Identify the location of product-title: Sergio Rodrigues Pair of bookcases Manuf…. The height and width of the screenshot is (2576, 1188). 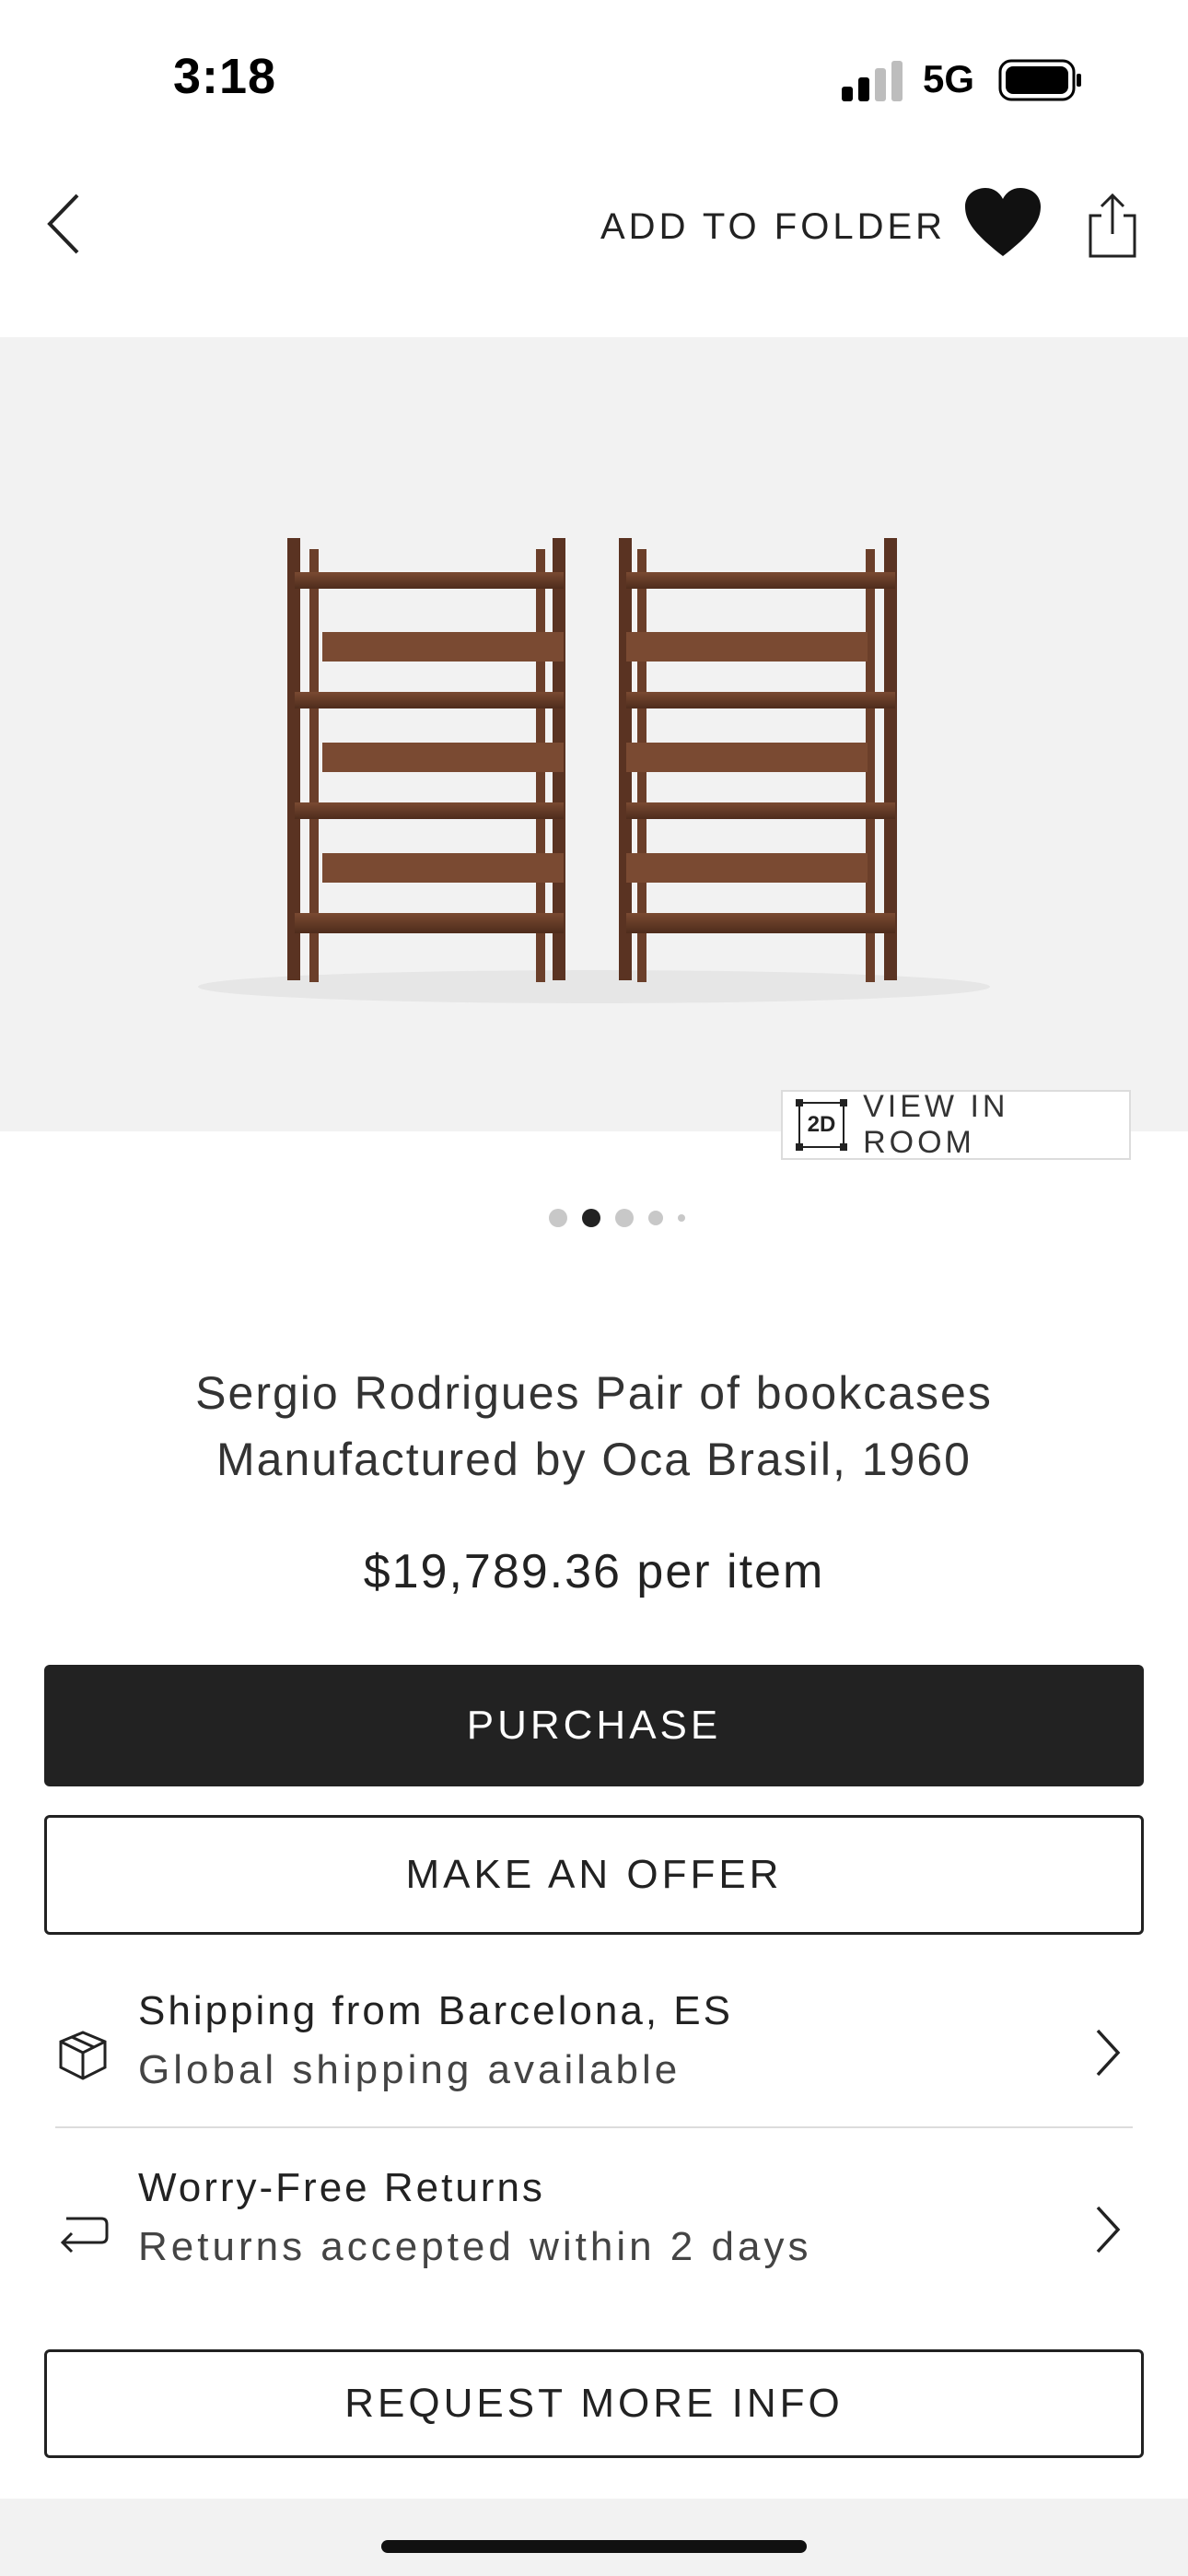
(594, 1426).